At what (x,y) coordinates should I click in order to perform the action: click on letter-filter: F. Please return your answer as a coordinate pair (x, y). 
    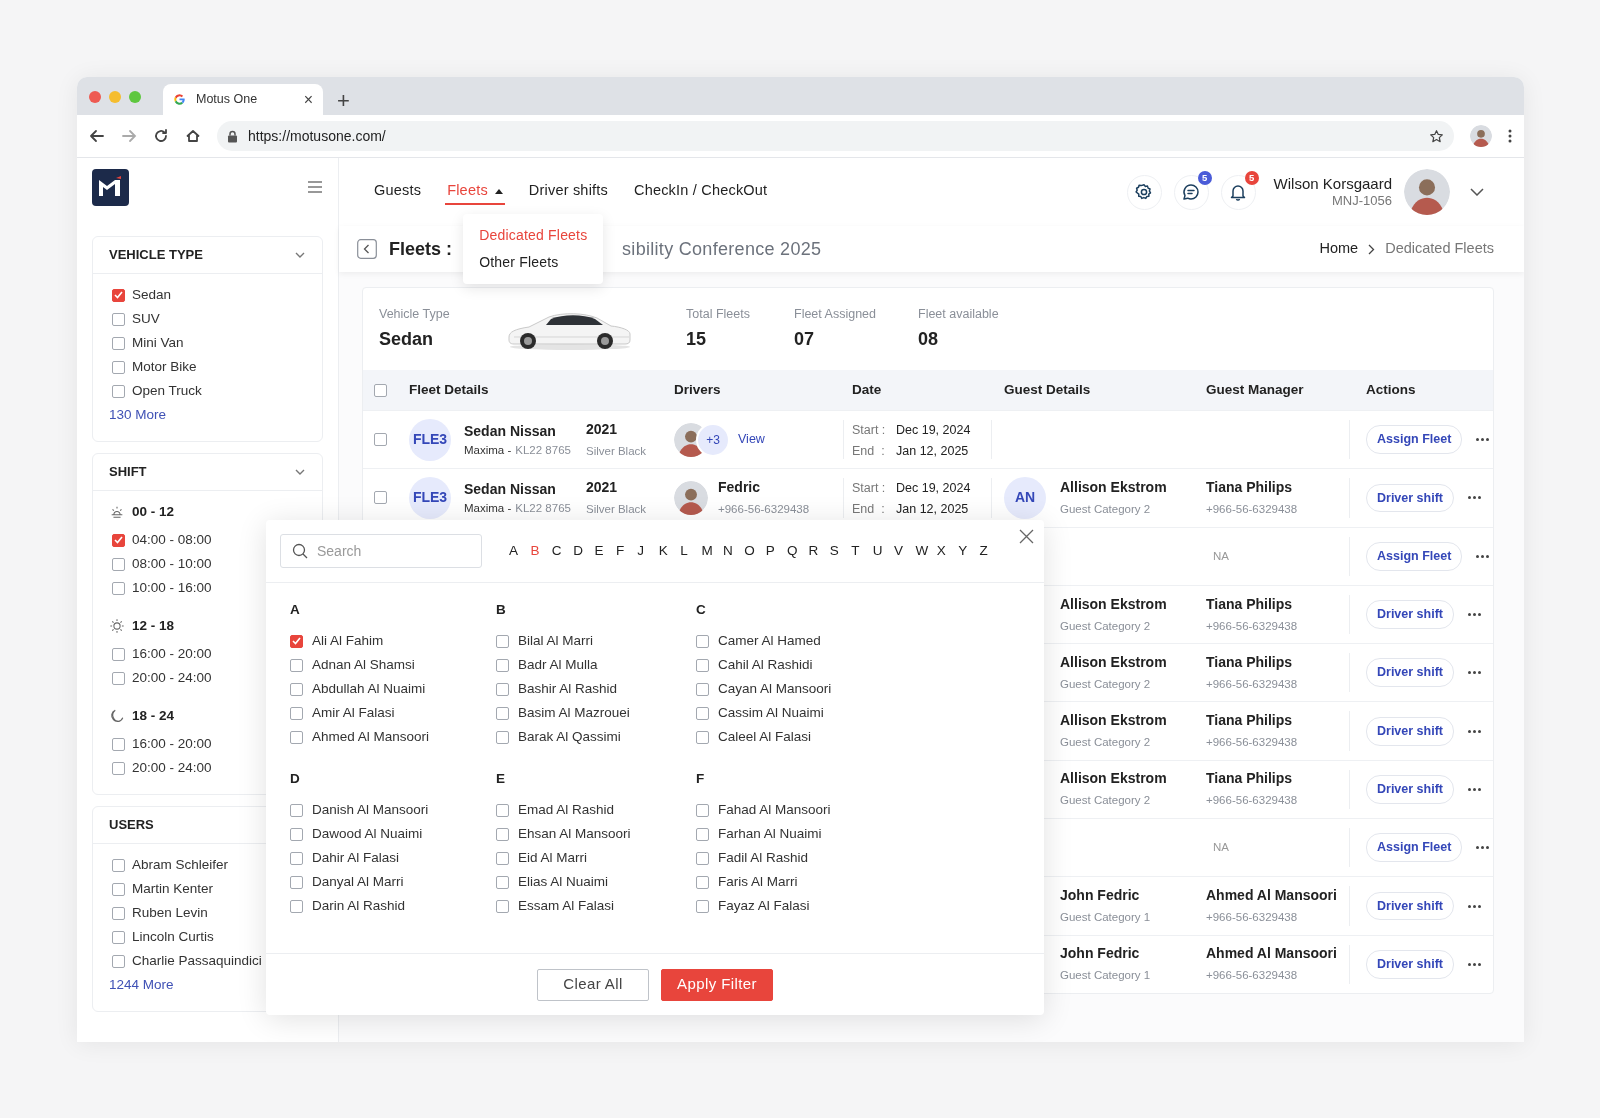
    Looking at the image, I should click on (626, 551).